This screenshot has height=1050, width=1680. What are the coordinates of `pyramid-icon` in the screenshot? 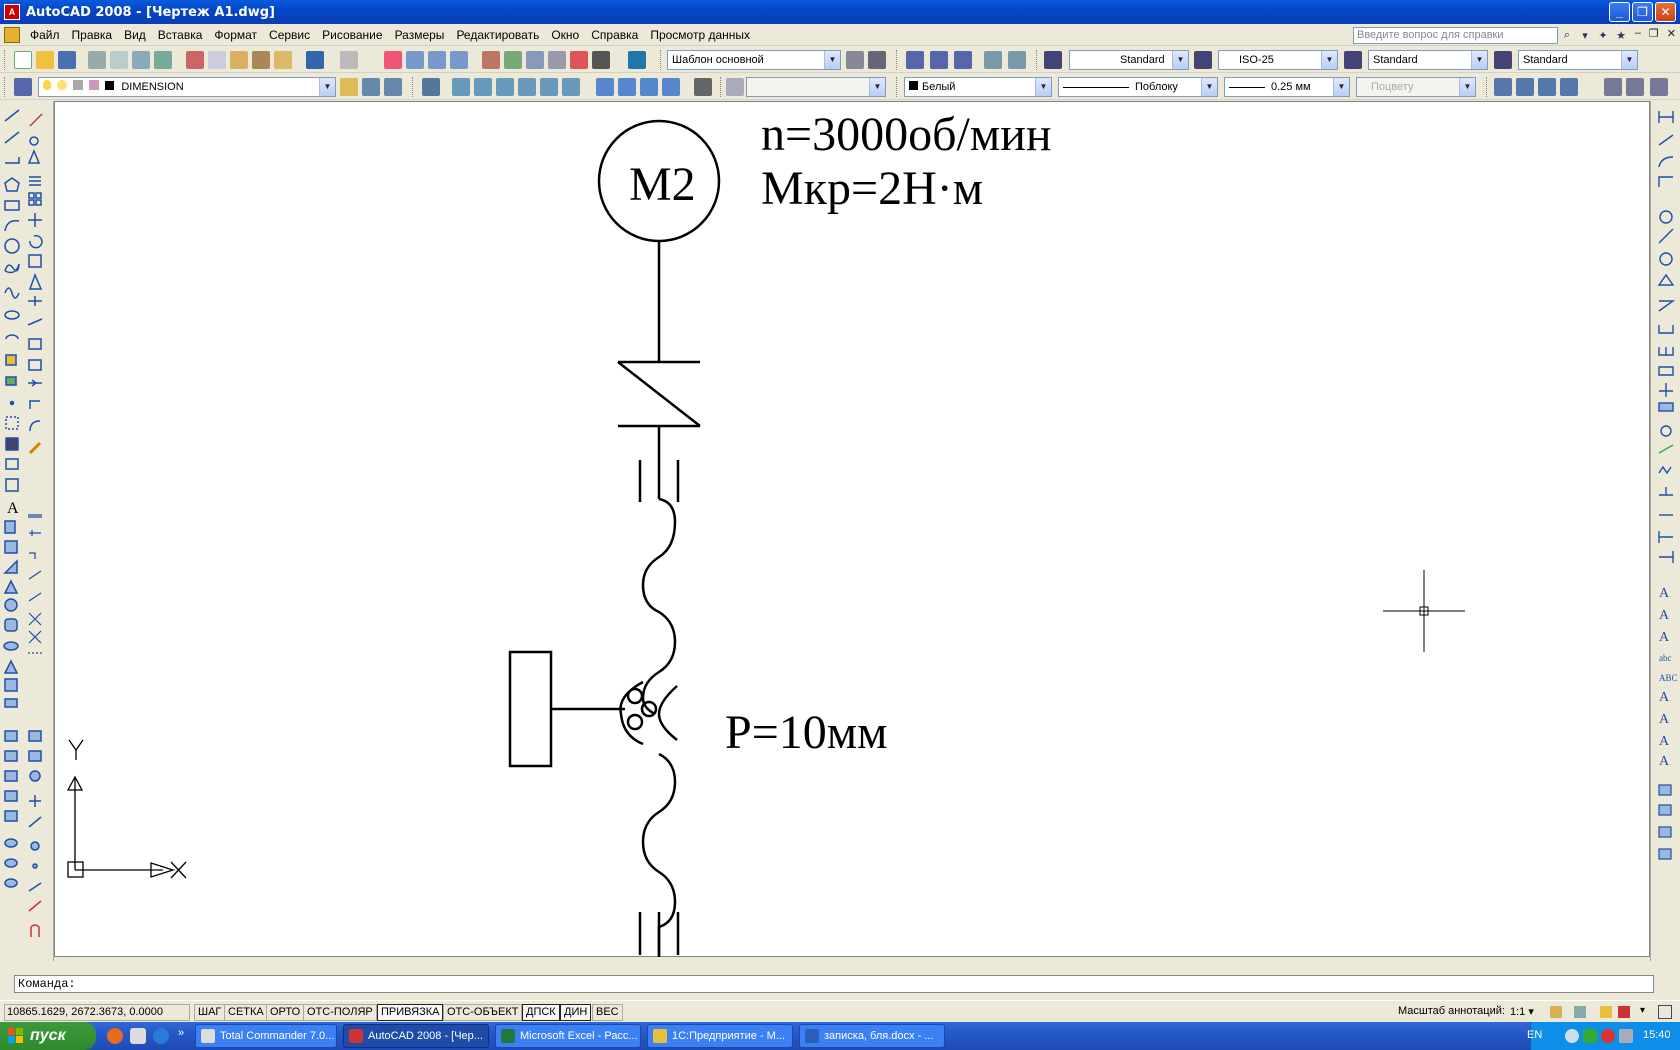 It's located at (11, 666).